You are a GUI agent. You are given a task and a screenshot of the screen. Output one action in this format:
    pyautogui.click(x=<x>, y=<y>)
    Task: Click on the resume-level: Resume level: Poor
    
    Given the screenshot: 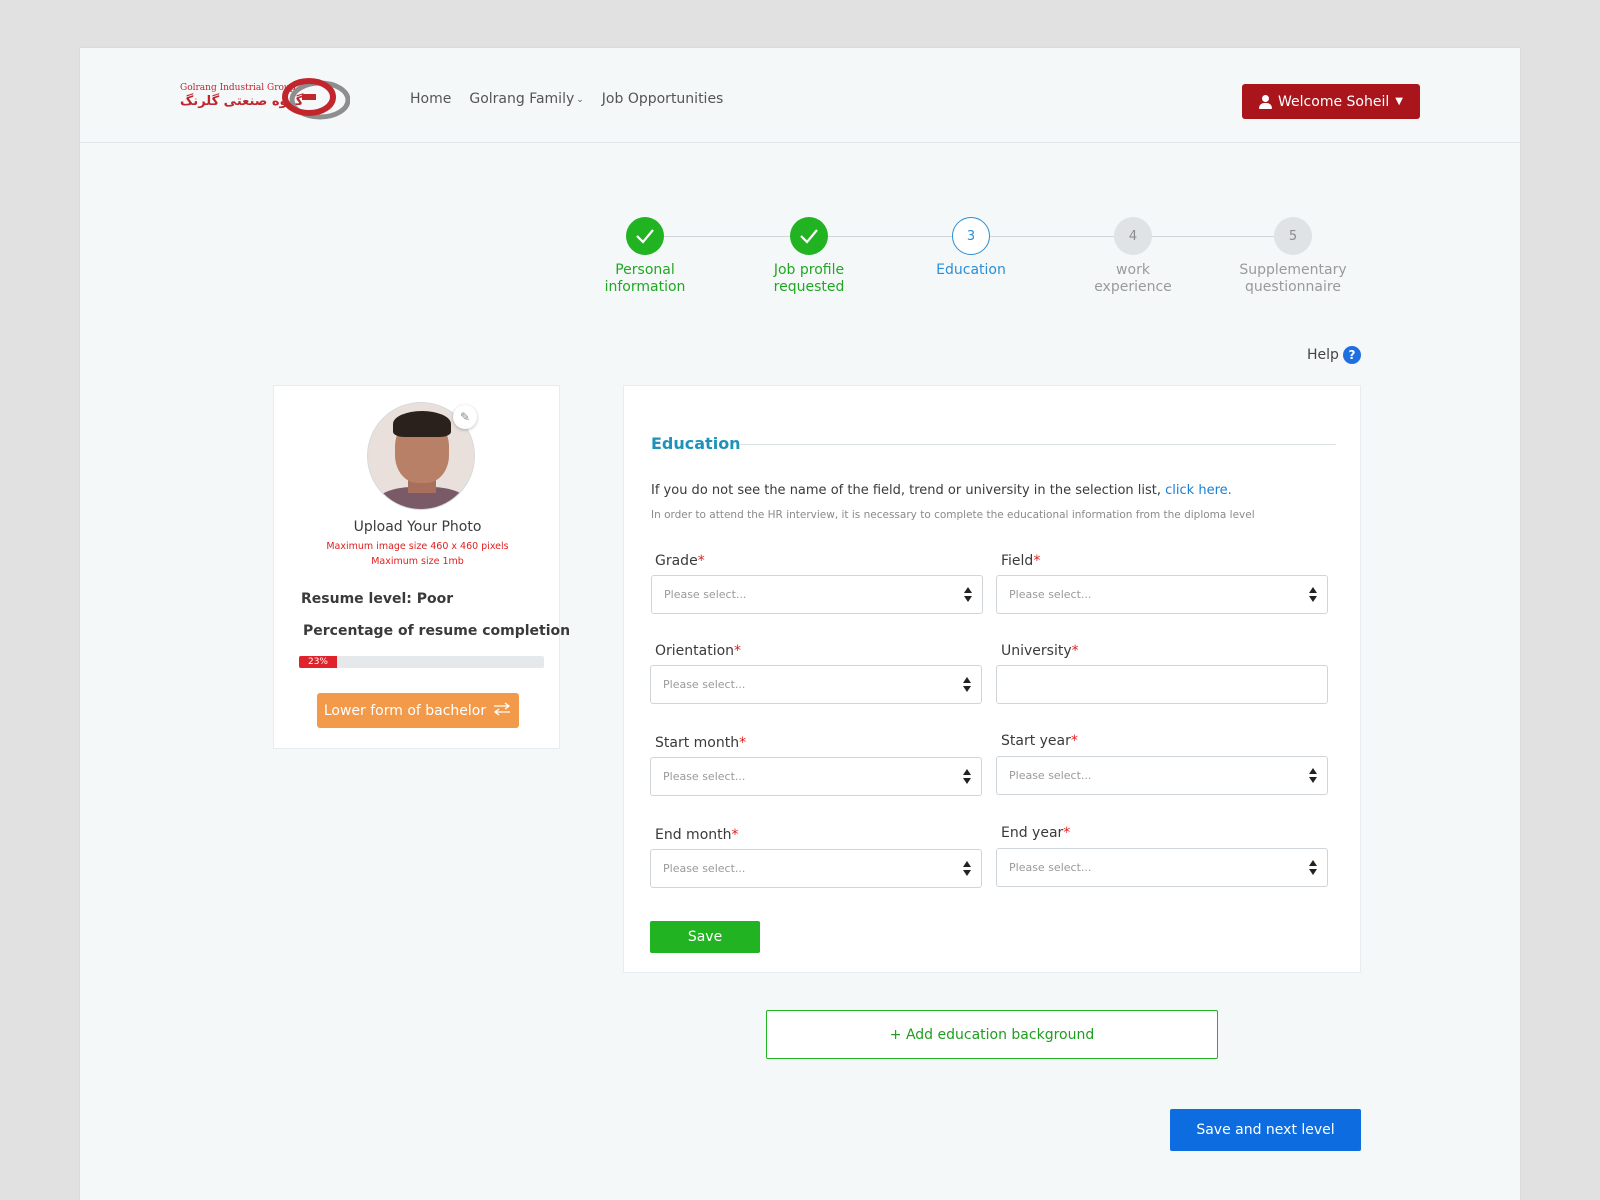 What is the action you would take?
    pyautogui.click(x=377, y=599)
    